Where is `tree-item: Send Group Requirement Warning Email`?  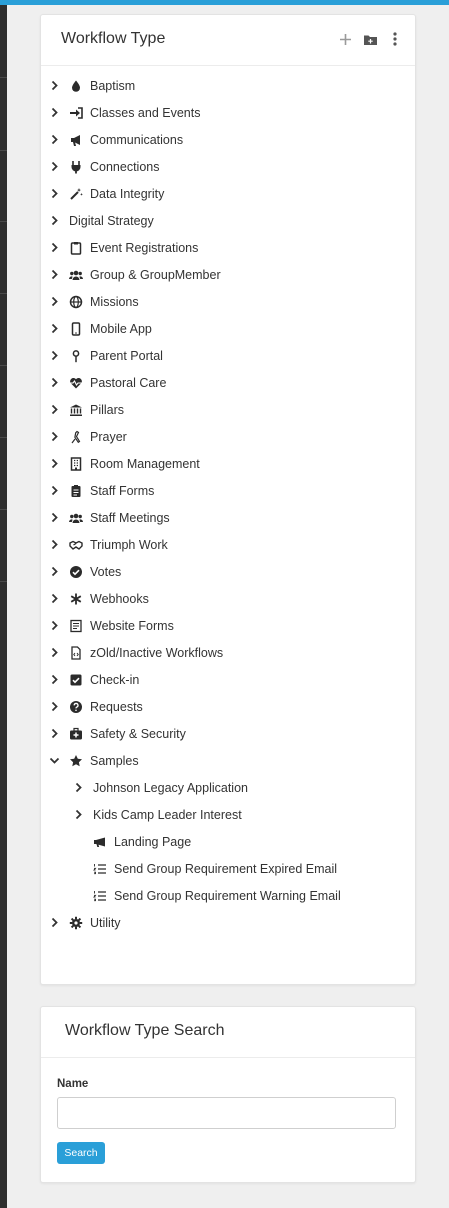 tree-item: Send Group Requirement Warning Email is located at coordinates (206, 895).